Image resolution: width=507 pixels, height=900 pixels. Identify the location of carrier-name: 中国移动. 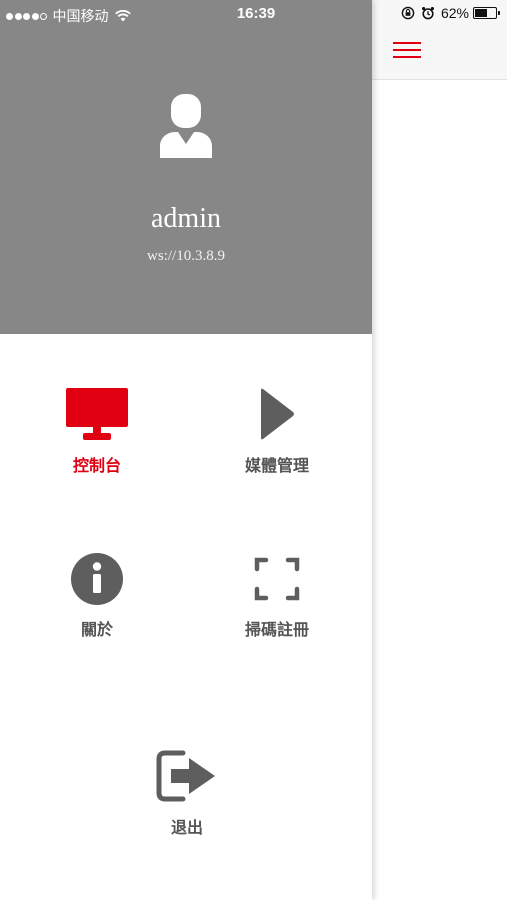
(80, 16).